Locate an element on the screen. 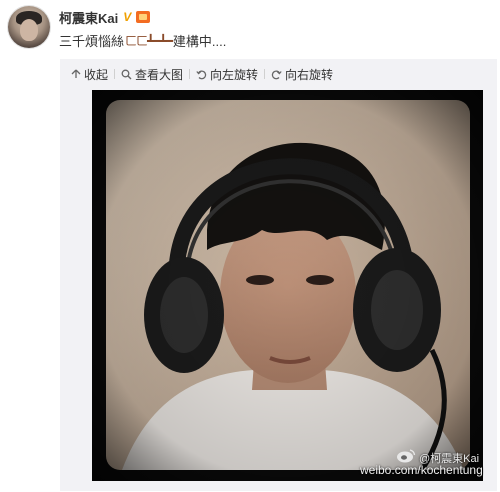 The height and width of the screenshot is (492, 500). rotate-right-label: 向右旋转 is located at coordinates (309, 74).